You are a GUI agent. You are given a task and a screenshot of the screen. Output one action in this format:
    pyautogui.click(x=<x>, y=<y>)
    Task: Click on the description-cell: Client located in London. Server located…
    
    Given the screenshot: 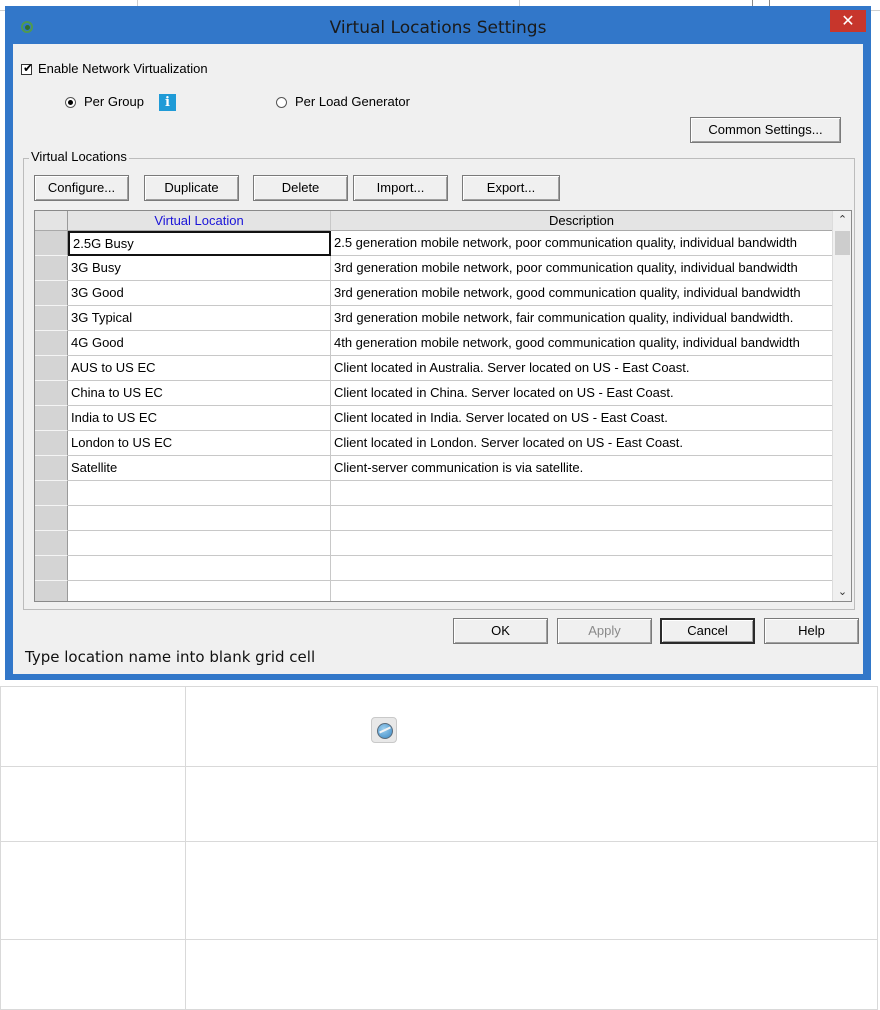 What is the action you would take?
    pyautogui.click(x=582, y=443)
    